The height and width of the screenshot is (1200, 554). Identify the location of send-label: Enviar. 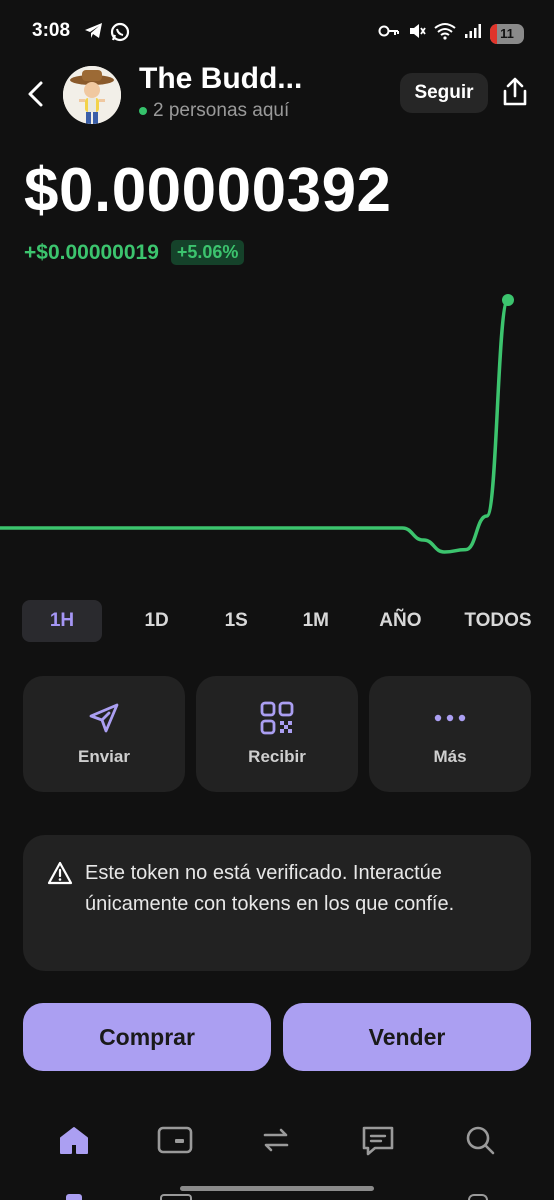
(104, 756).